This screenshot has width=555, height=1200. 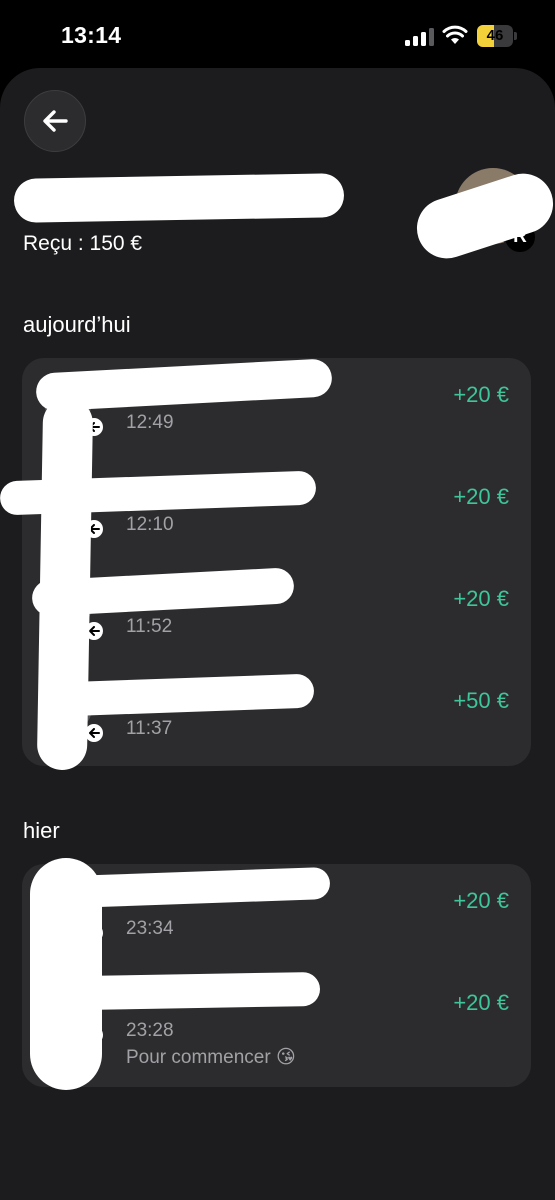 I want to click on arrow-left-icon, so click(x=55, y=121).